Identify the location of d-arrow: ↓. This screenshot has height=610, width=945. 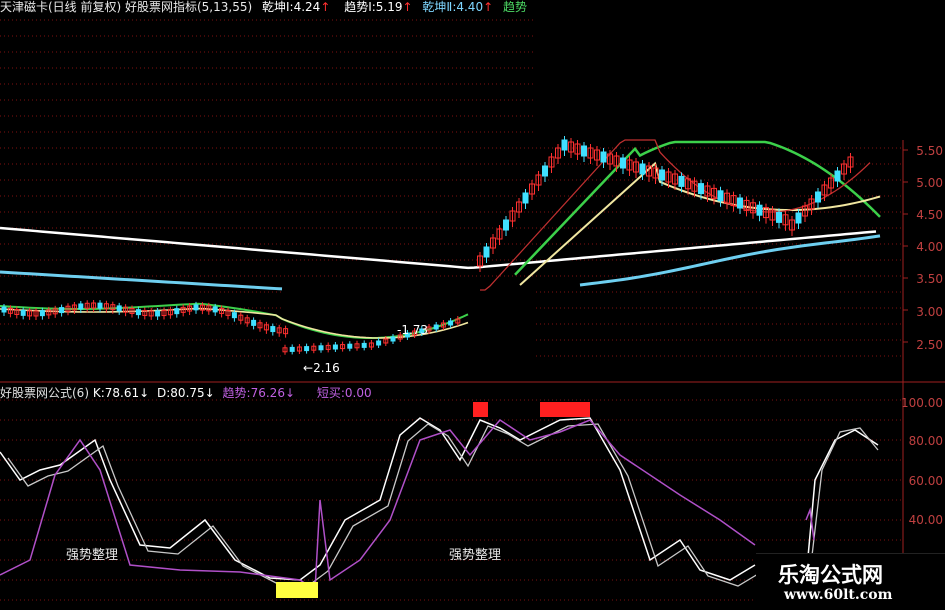
(209, 393).